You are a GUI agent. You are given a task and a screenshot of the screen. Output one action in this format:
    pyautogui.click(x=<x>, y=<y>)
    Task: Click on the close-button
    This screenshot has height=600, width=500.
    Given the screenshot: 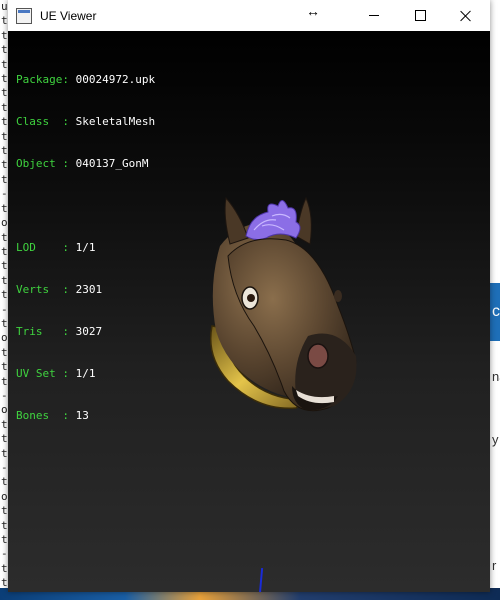 What is the action you would take?
    pyautogui.click(x=466, y=15)
    